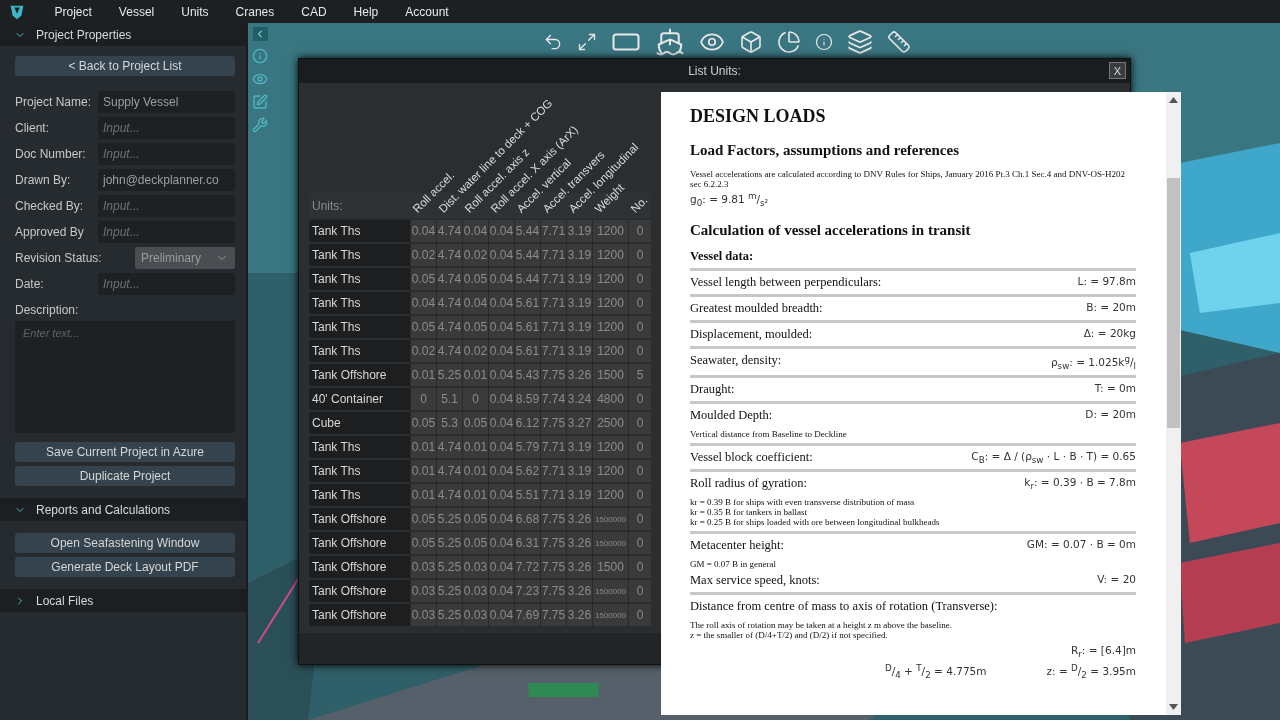 The height and width of the screenshot is (720, 1280). I want to click on table-cell: 3.24, so click(579, 399).